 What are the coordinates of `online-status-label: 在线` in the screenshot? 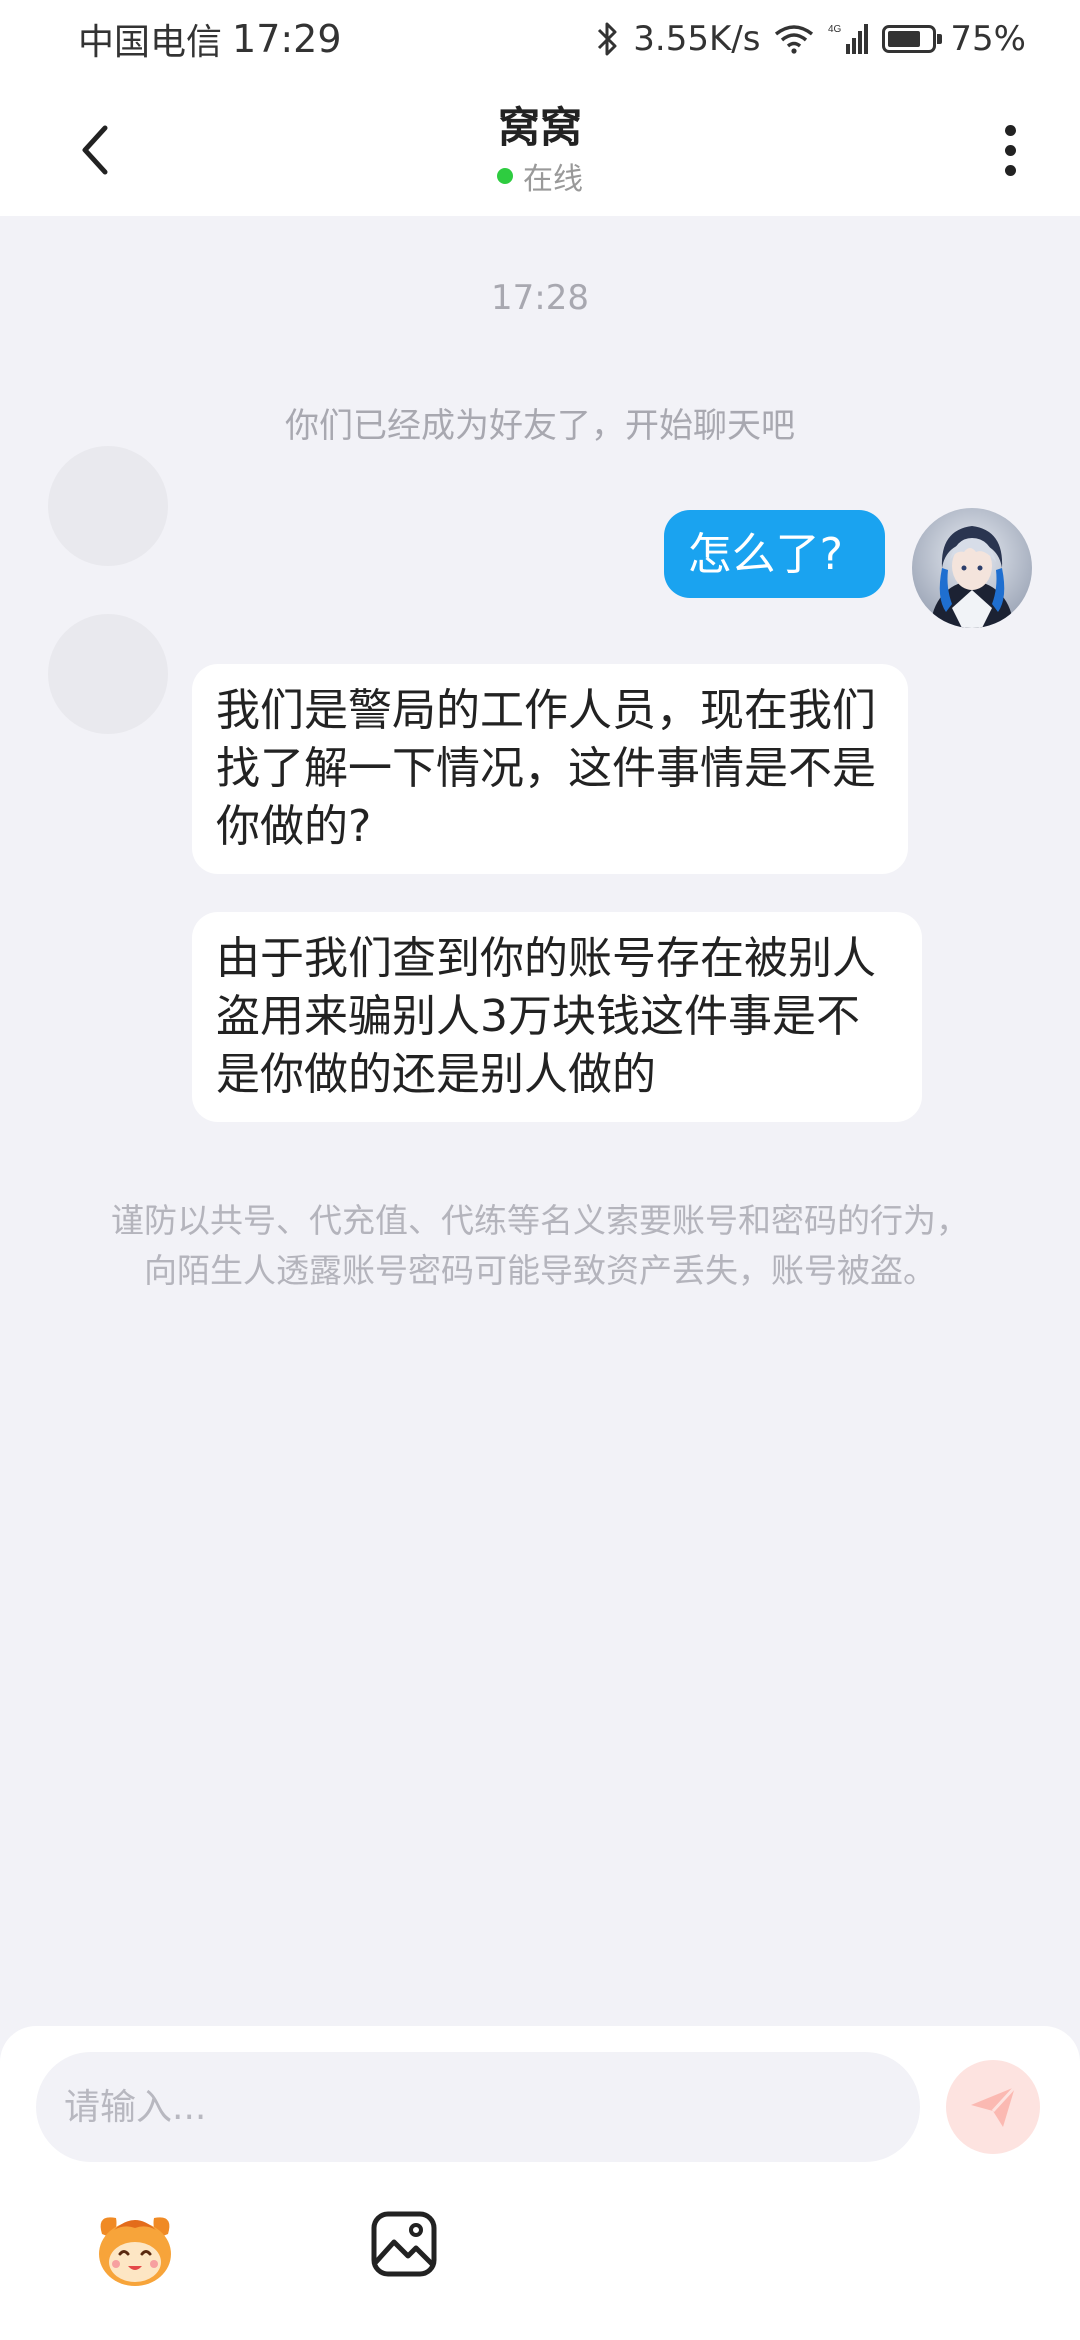 It's located at (553, 179).